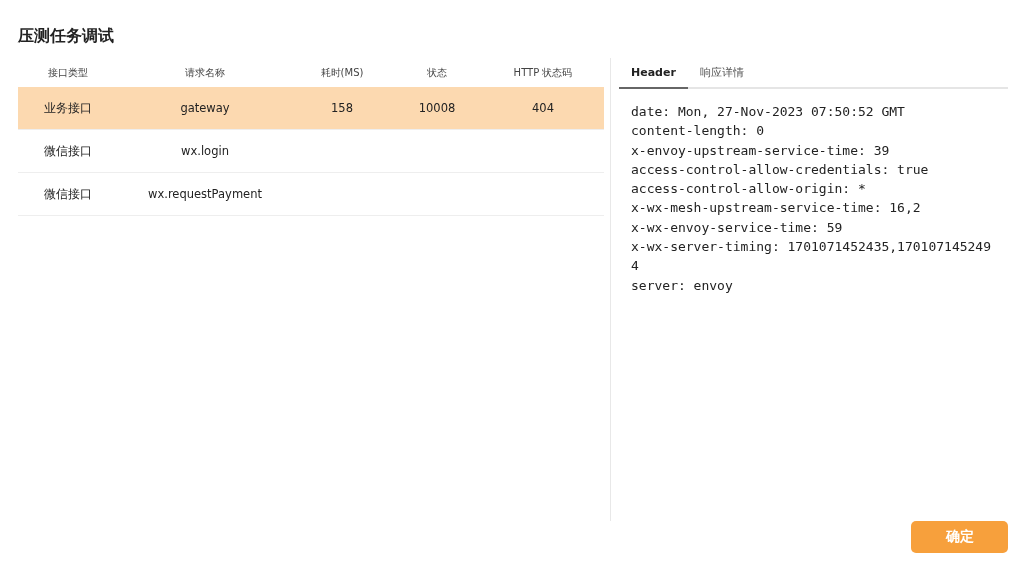 The width and height of the screenshot is (1020, 563). Describe the element at coordinates (749, 189) in the screenshot. I see `header-line: access-control-allow-origin: *` at that location.